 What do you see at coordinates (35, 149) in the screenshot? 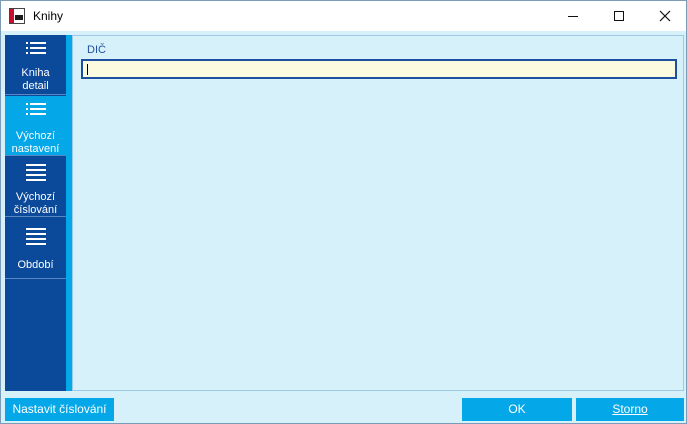
I see `sidebar-item-label: nastavení` at bounding box center [35, 149].